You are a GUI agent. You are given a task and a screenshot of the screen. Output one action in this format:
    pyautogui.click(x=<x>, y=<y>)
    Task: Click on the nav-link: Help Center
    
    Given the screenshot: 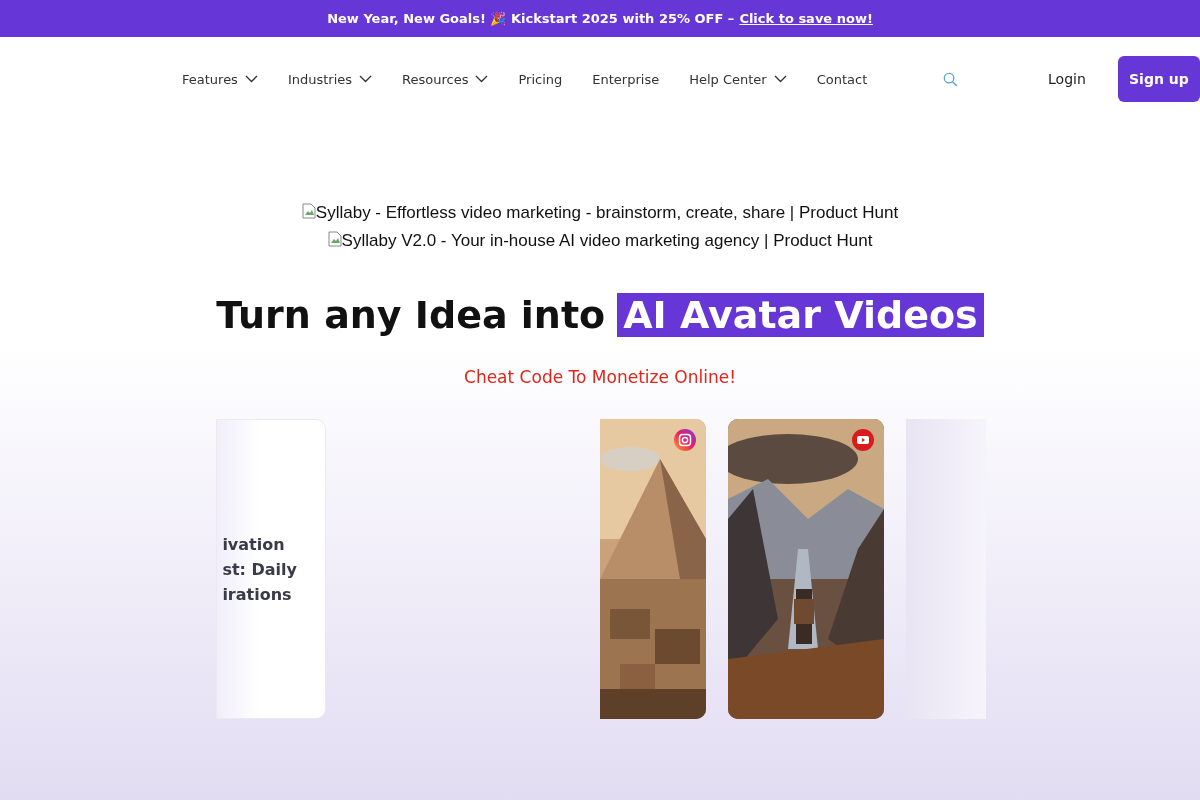 What is the action you would take?
    pyautogui.click(x=738, y=79)
    